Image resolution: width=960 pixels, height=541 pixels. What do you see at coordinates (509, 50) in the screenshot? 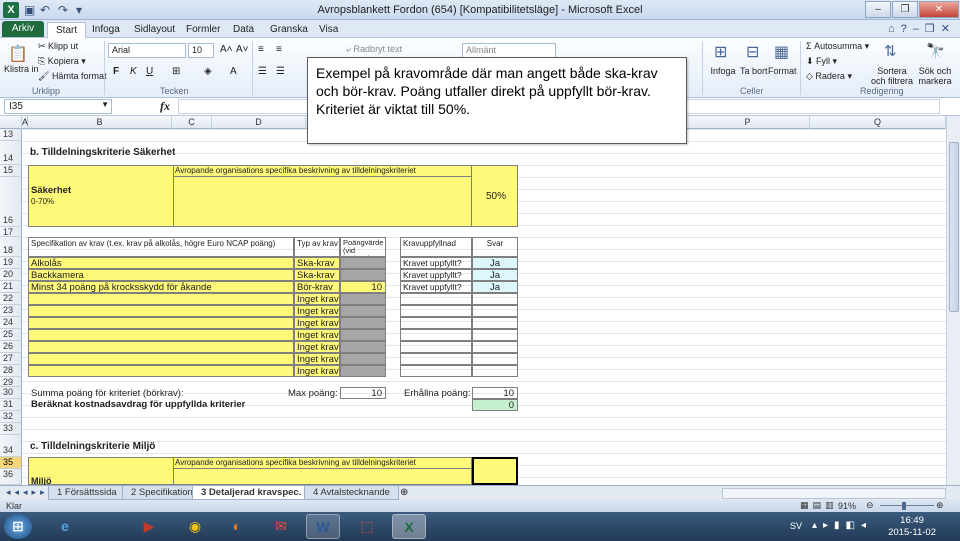
I see `number-format-combo: Allmänt` at bounding box center [509, 50].